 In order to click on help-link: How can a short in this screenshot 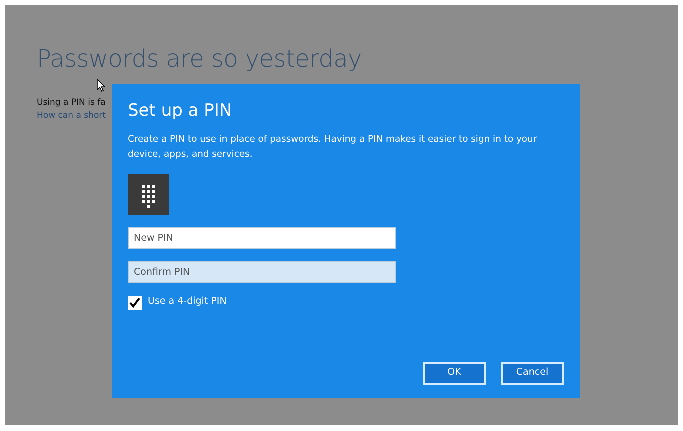, I will do `click(71, 116)`.